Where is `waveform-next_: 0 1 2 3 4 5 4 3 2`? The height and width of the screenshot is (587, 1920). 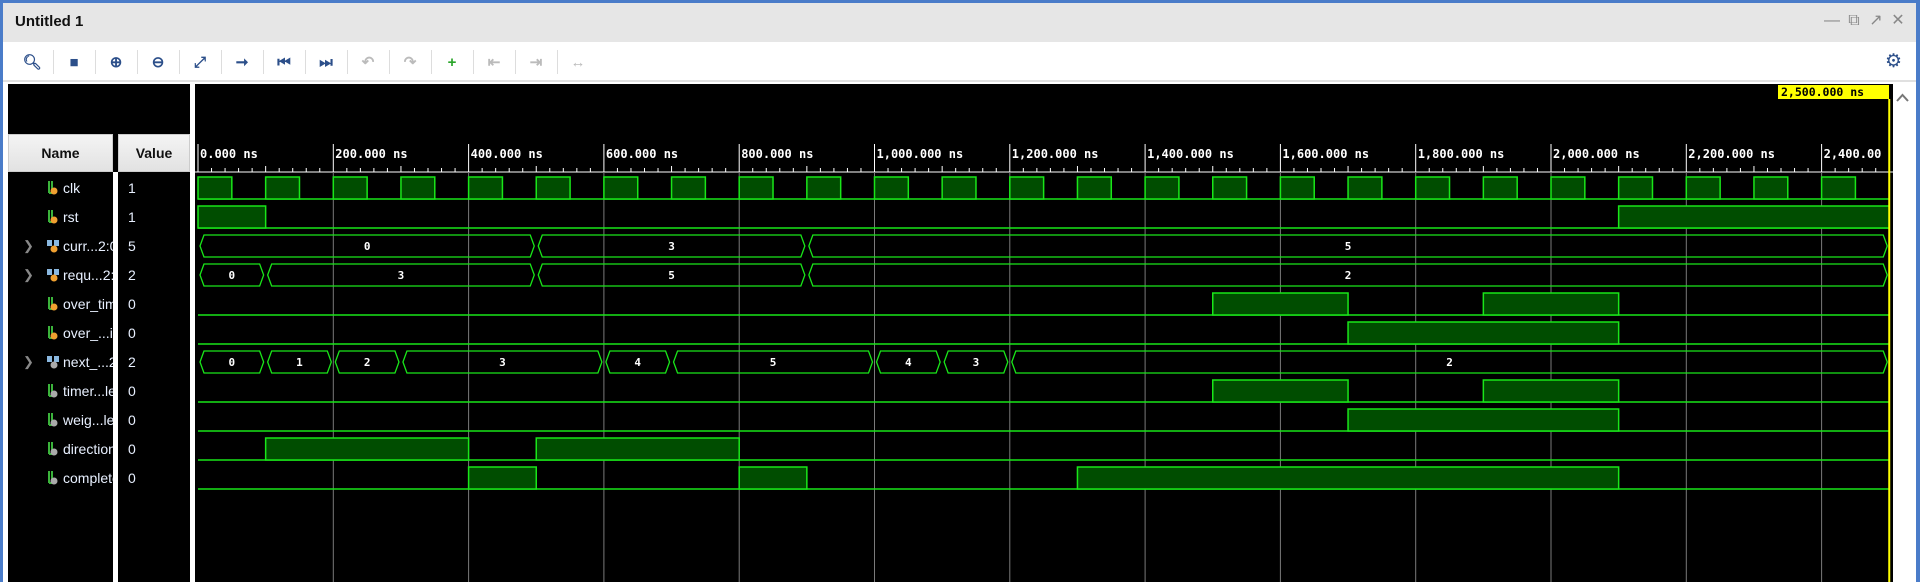
waveform-next_: 0 1 2 3 4 5 4 3 2 is located at coordinates (1043, 362).